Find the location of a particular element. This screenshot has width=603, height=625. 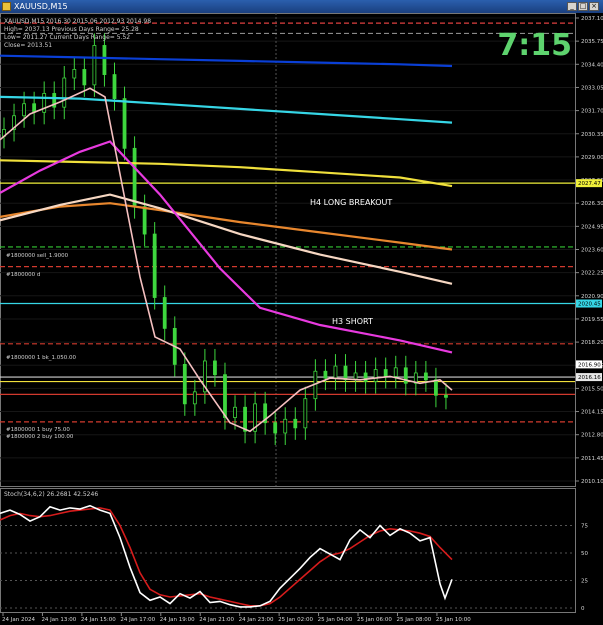

time-tick-label: 25 Jan 02:00 is located at coordinates (295, 620).